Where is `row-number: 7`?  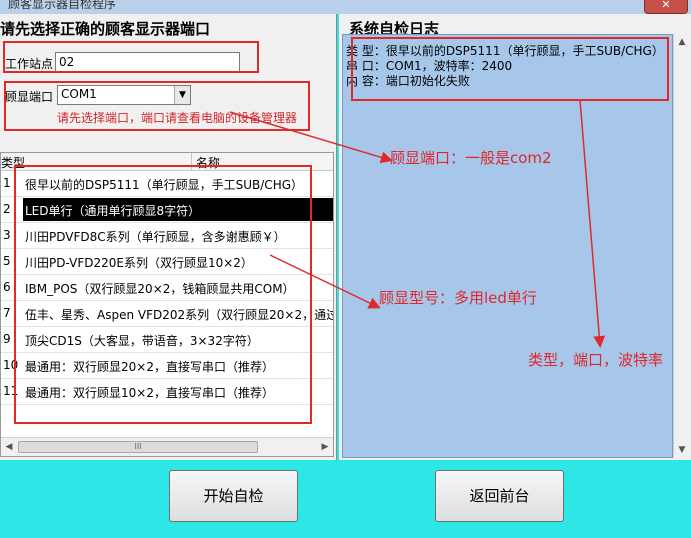
row-number: 7 is located at coordinates (7, 313).